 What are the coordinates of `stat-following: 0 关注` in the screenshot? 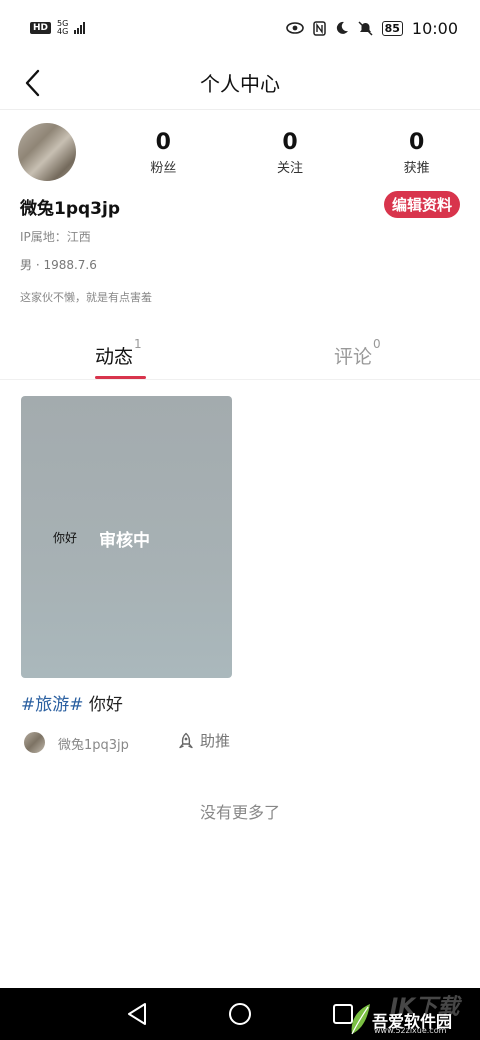 It's located at (290, 153).